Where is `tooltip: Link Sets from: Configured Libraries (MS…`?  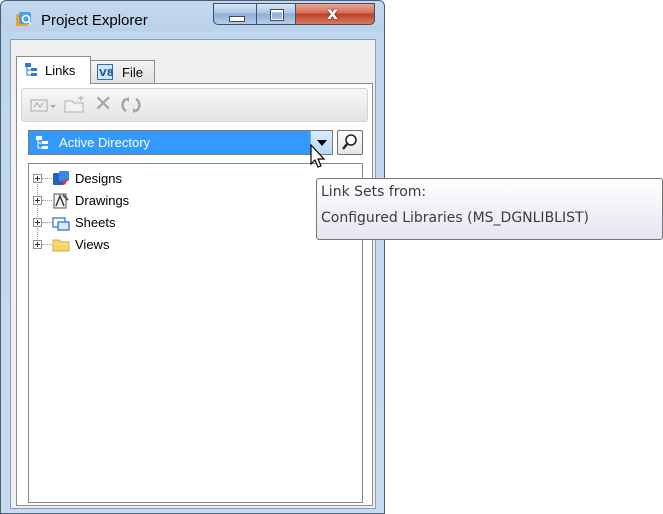
tooltip: Link Sets from: Configured Libraries (MS… is located at coordinates (489, 209).